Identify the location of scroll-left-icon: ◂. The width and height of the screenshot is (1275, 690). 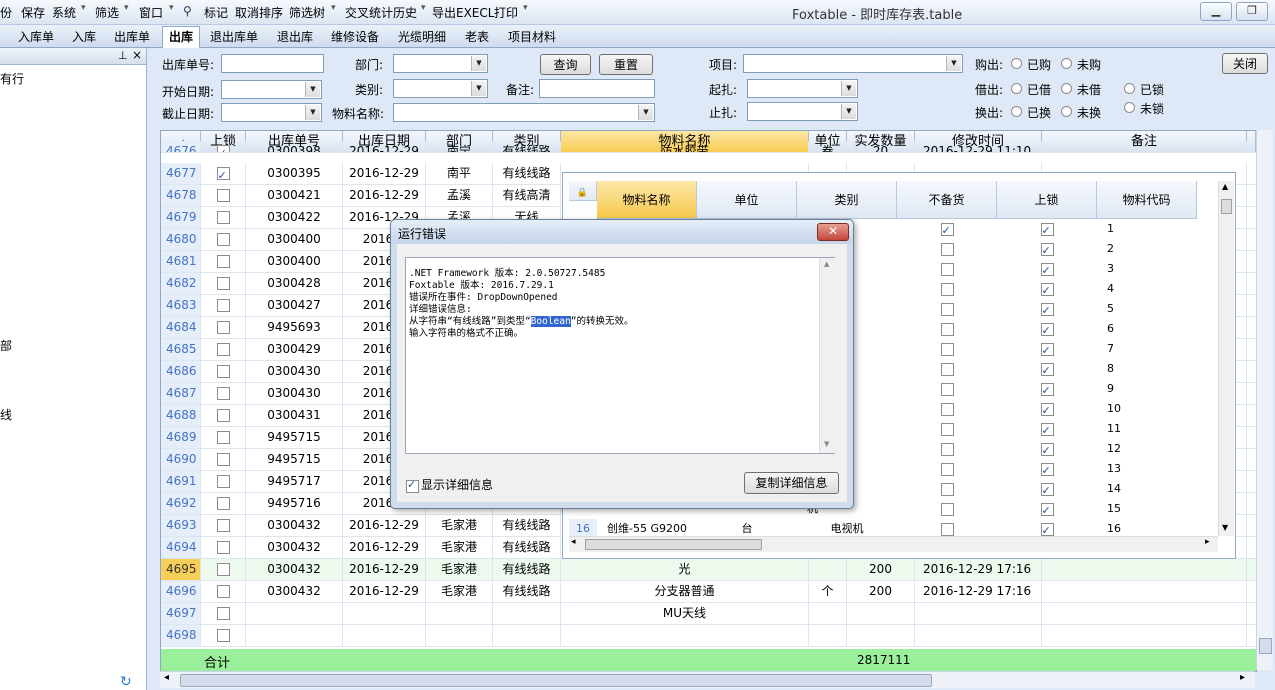
(166, 677).